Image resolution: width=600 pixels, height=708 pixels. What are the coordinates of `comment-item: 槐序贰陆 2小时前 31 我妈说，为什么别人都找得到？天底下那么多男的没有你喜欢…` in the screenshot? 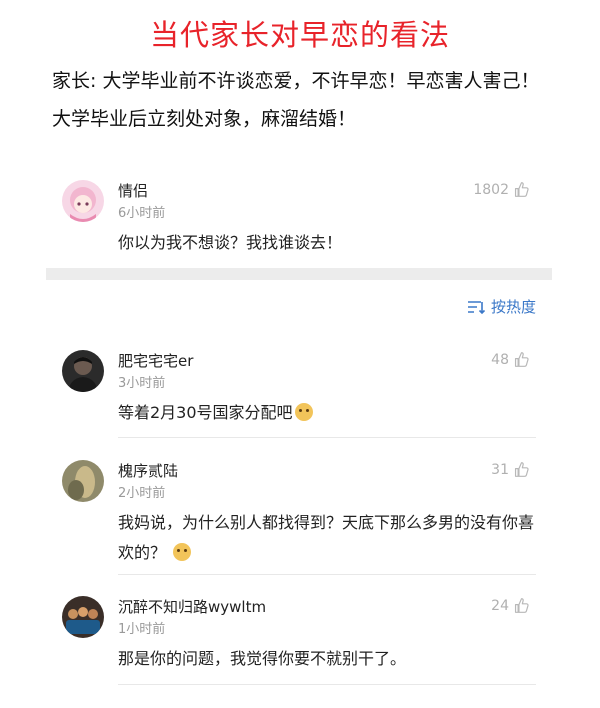 It's located at (299, 515).